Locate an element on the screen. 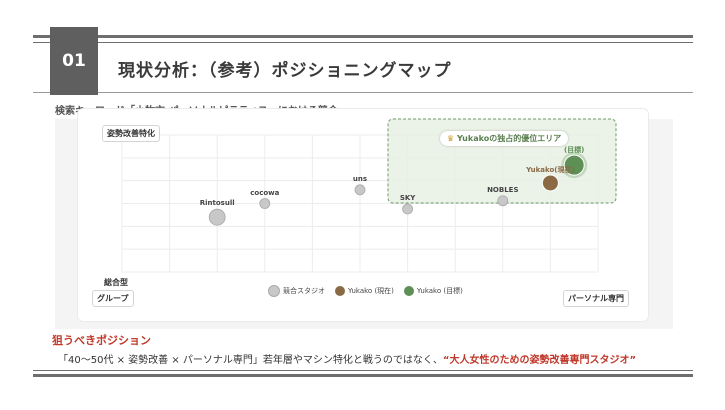 The image size is (725, 410). x-axis-left-label: グループ is located at coordinates (113, 298).